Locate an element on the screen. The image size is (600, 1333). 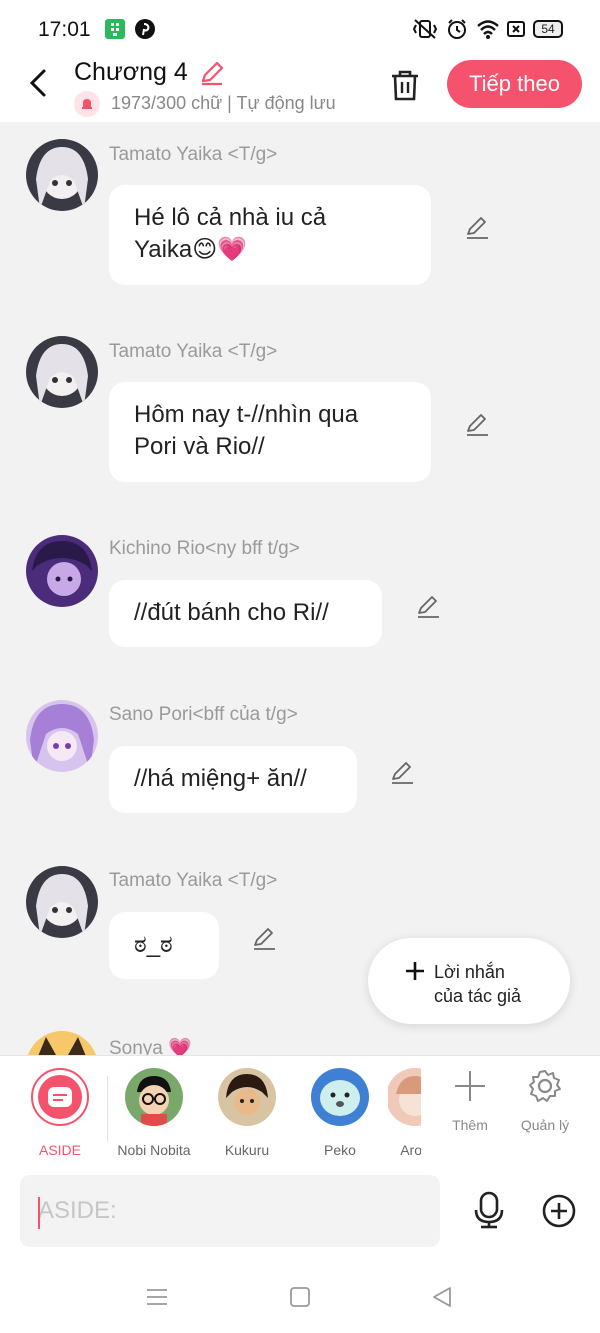
chapter-title-block: Chương 4 is located at coordinates (150, 72).